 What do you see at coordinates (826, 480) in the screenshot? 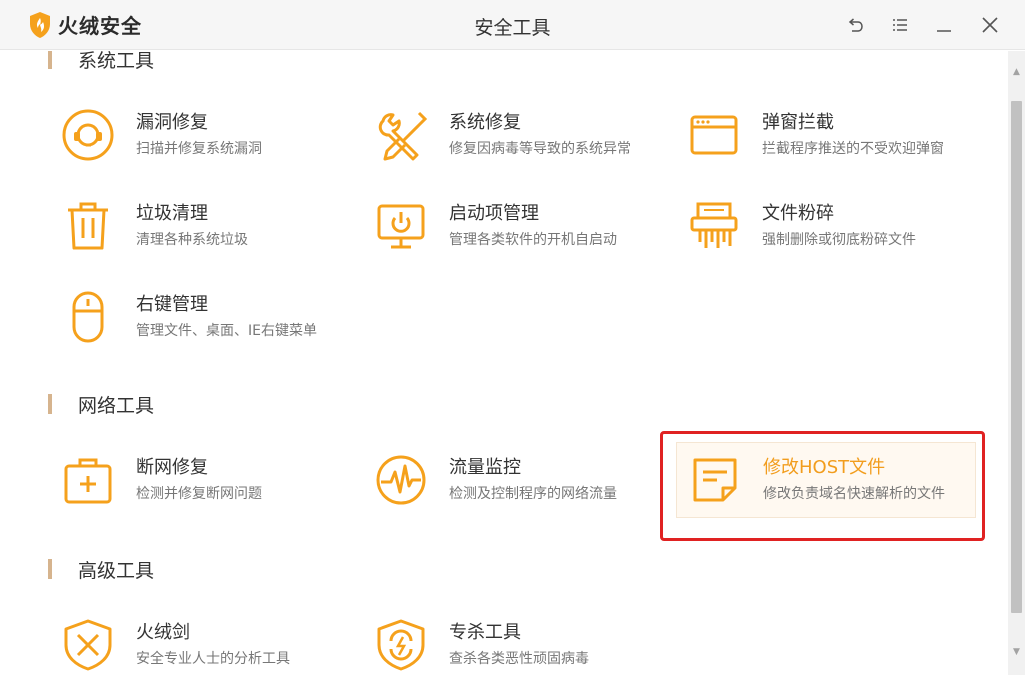
I see `tool-edit-host-file: 修改HOST文件 修改负责域名快速解析的文件` at bounding box center [826, 480].